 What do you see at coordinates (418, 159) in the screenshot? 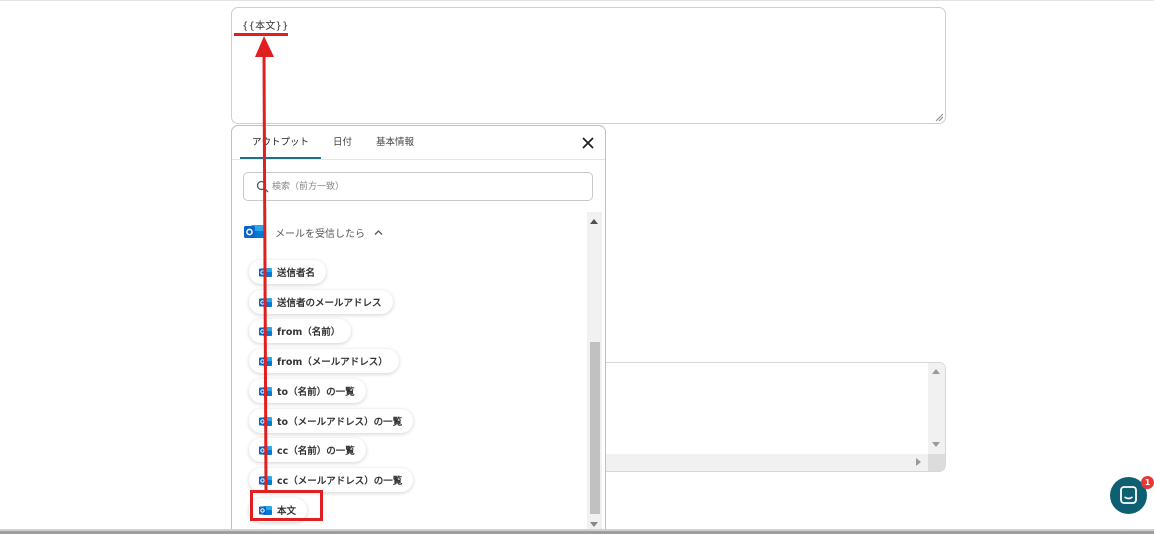
I see `tabs-divider` at bounding box center [418, 159].